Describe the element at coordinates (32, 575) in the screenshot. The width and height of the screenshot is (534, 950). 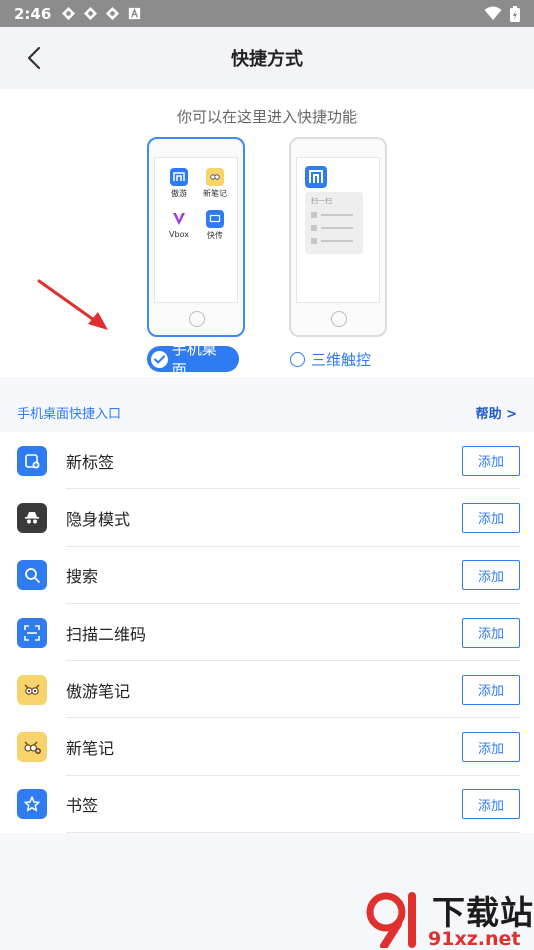
I see `search-icon` at that location.